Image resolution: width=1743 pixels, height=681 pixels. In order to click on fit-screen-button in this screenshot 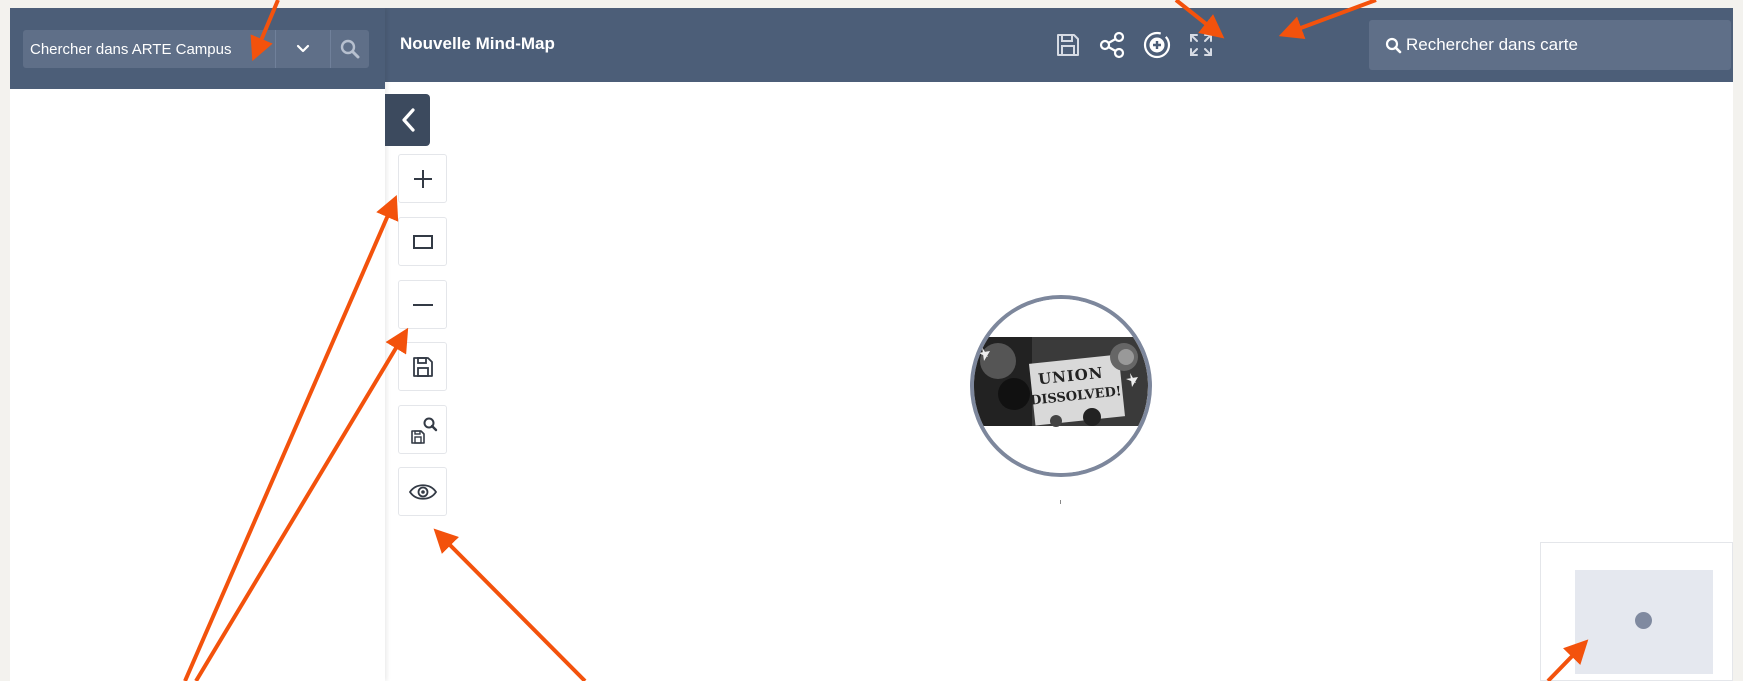, I will do `click(422, 241)`.